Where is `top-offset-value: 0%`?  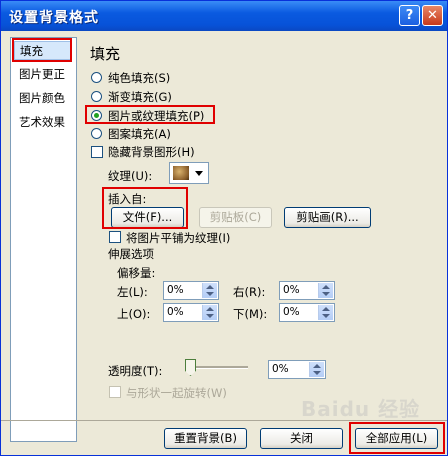
top-offset-value: 0% is located at coordinates (175, 312).